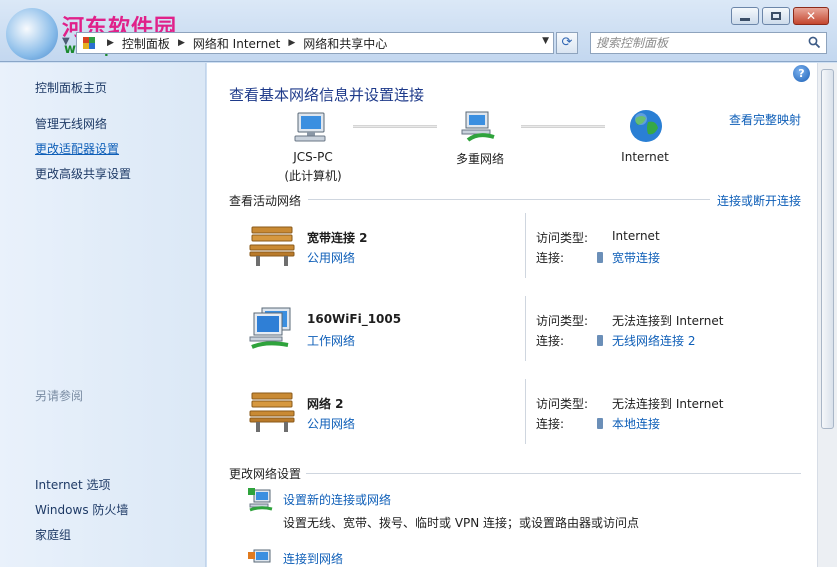 Image resolution: width=837 pixels, height=567 pixels. I want to click on setup-connection-description: 设置无线、宽带、拨号、临时或 VPN 连接；或设置路由器或访问点, so click(461, 523).